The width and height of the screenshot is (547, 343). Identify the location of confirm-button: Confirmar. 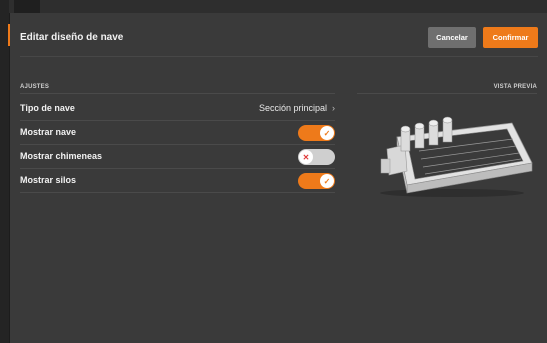
(510, 37).